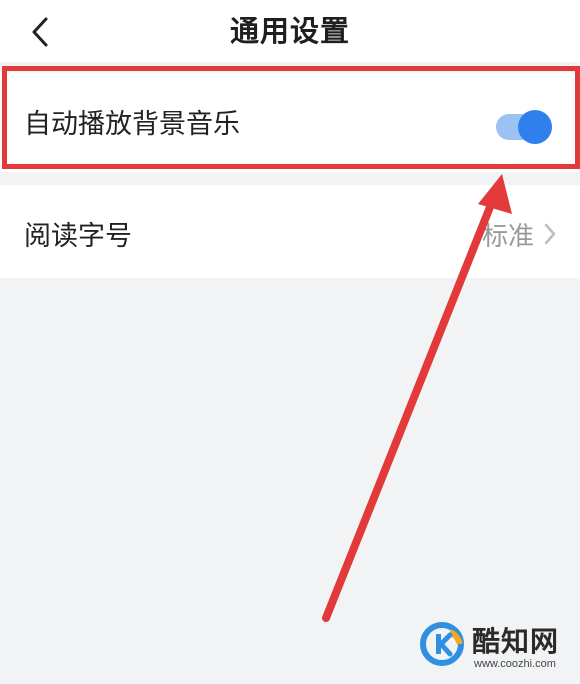  I want to click on watermark: 酷知网 www.coozhi.com, so click(495, 648).